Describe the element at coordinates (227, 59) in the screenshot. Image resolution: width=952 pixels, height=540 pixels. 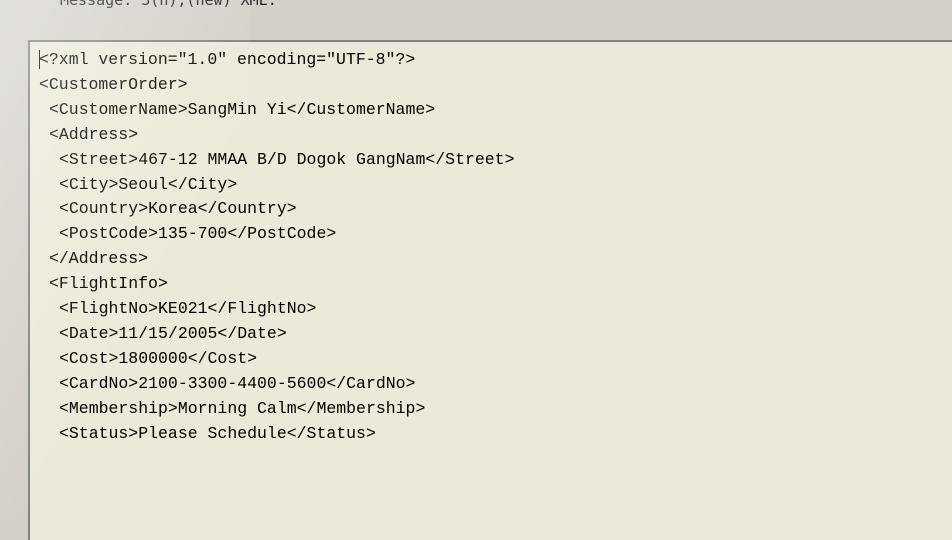
I see `xml-line: <?xml version="1.0" encoding="UTF-8"?>` at that location.